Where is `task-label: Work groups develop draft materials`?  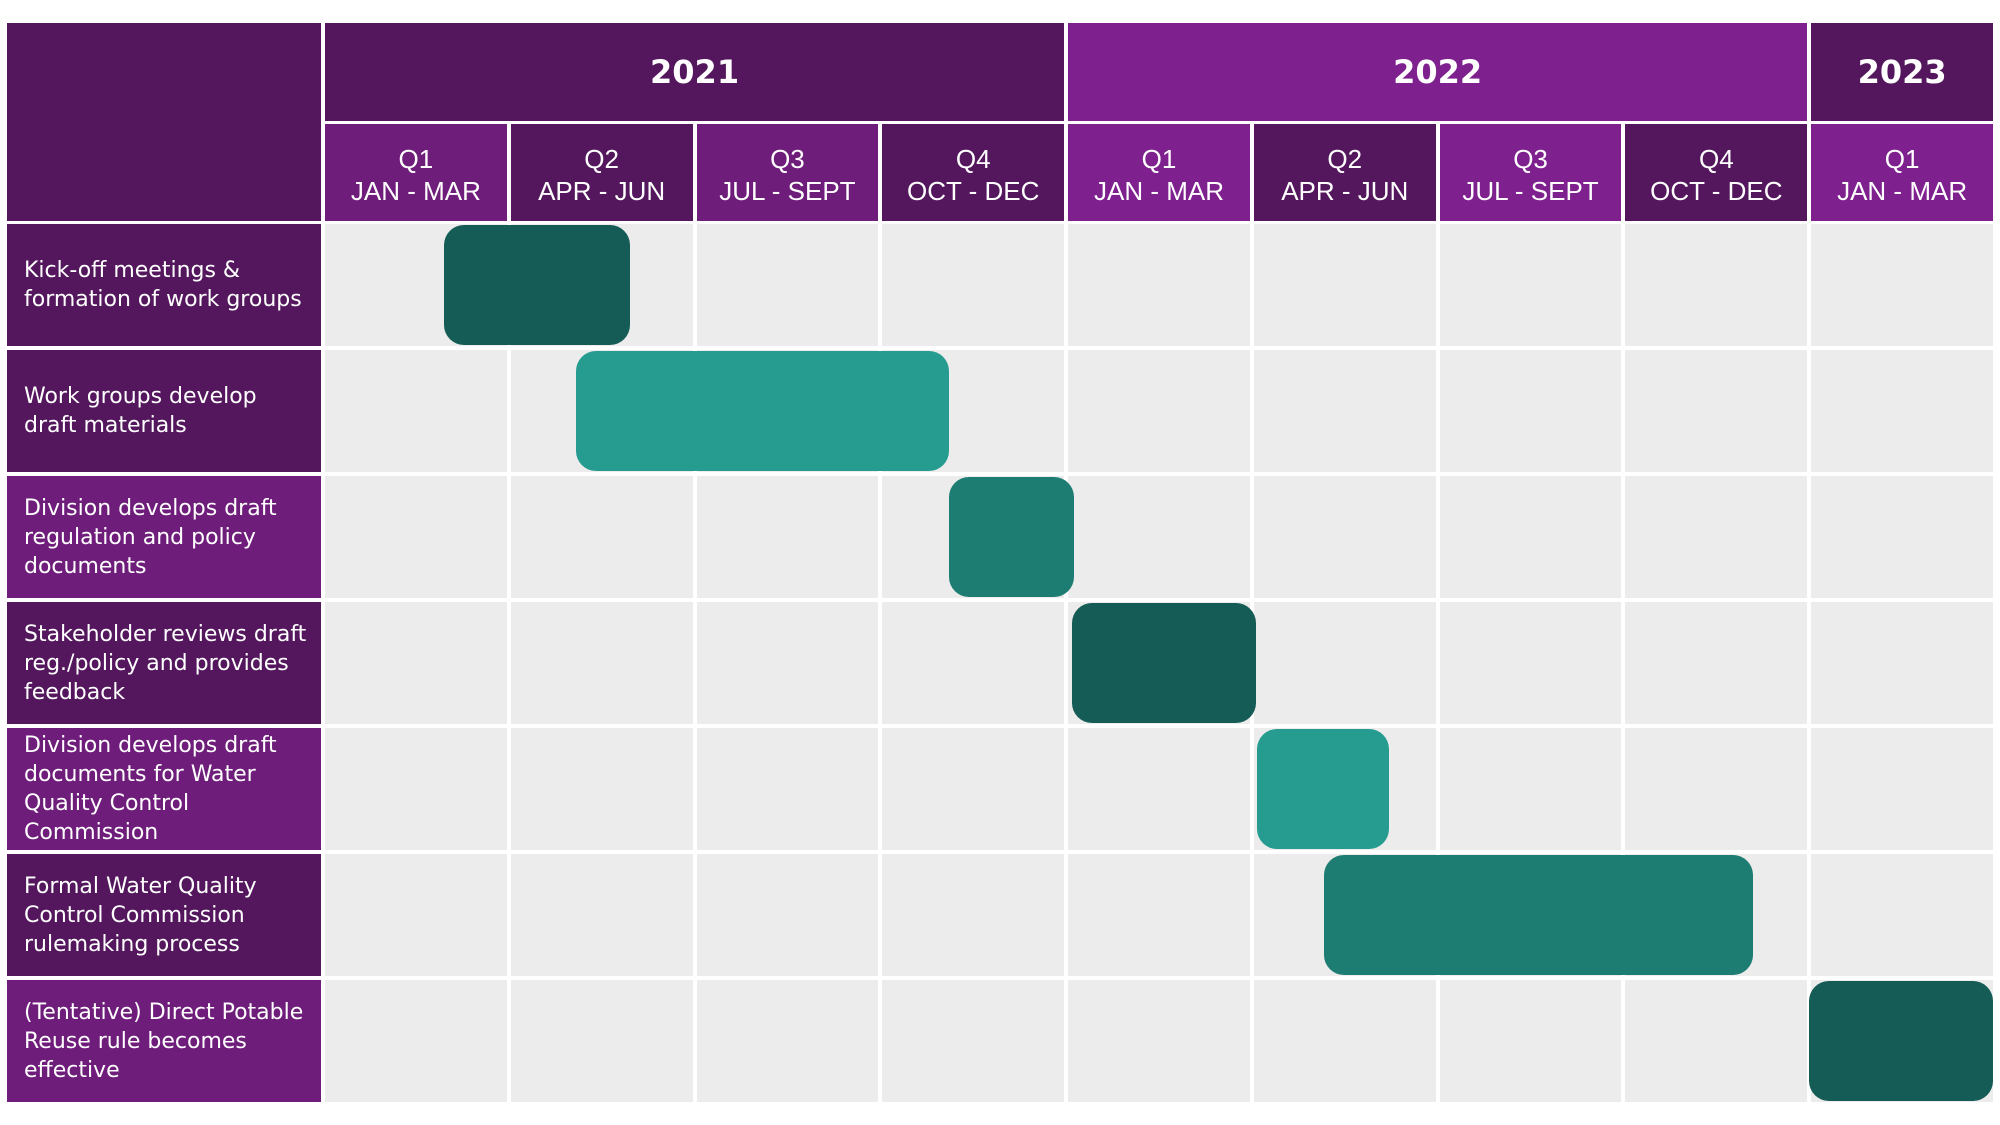 task-label: Work groups develop draft materials is located at coordinates (164, 411).